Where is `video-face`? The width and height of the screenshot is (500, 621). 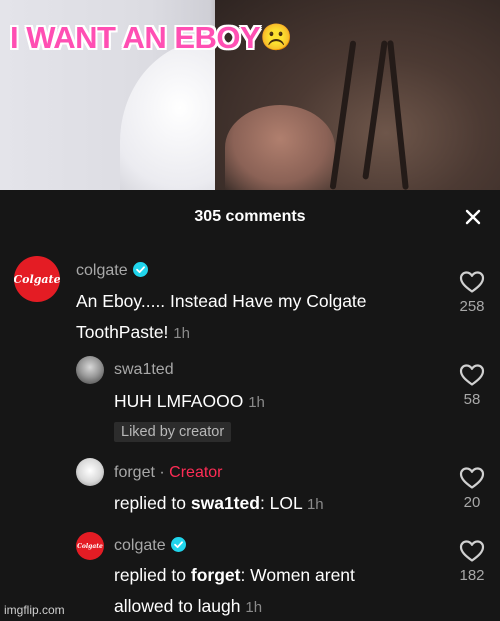
video-face is located at coordinates (280, 147).